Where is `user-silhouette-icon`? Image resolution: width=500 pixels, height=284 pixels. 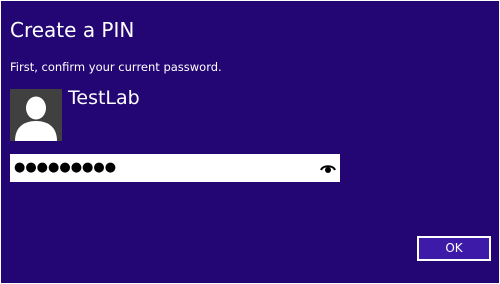 user-silhouette-icon is located at coordinates (36, 118).